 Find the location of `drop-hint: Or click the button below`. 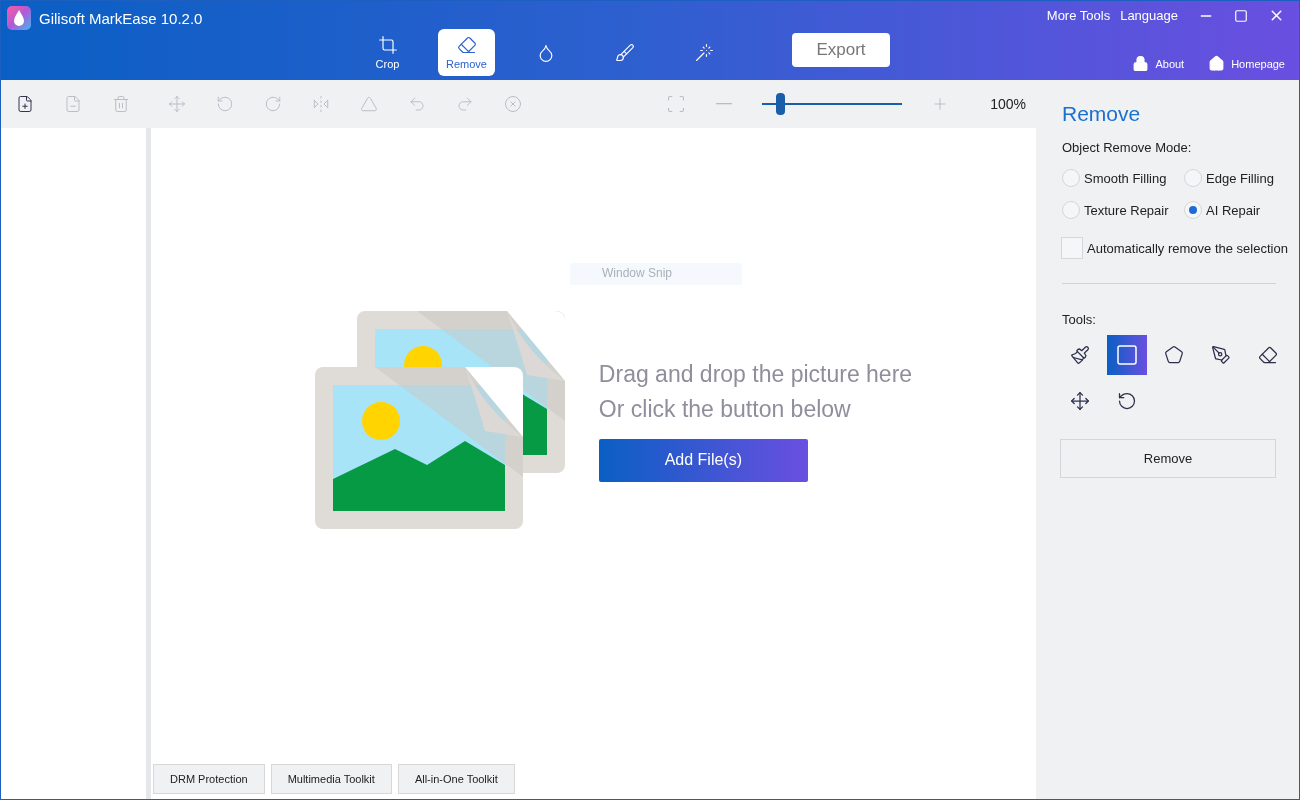

drop-hint: Or click the button below is located at coordinates (725, 409).